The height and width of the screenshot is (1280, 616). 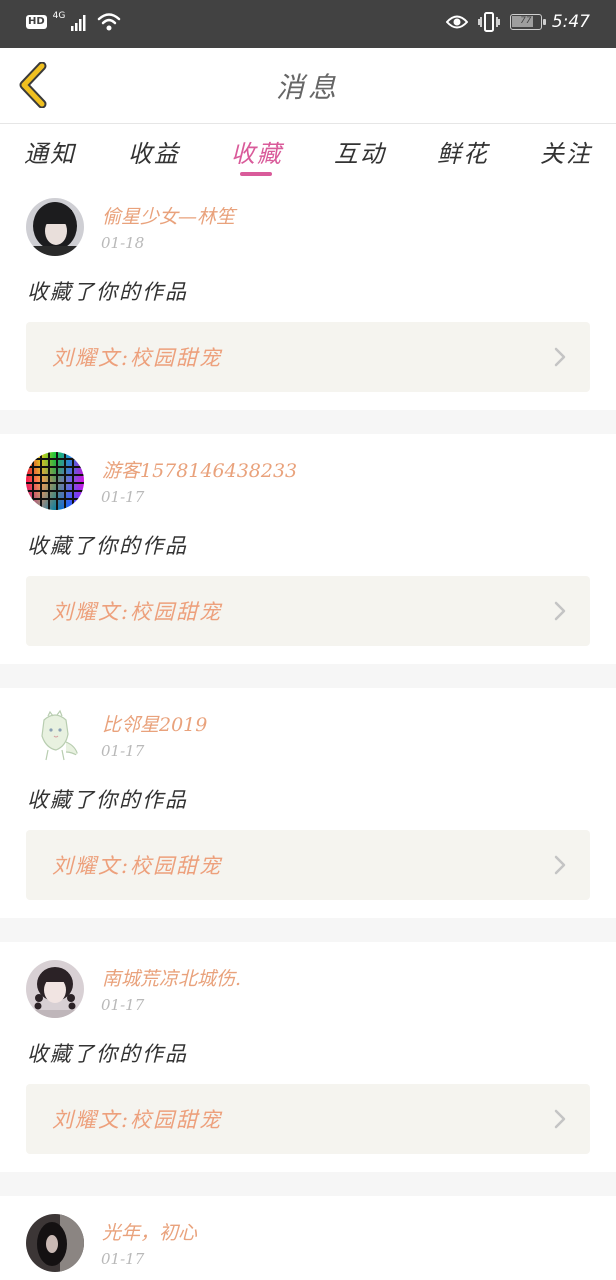 What do you see at coordinates (154, 151) in the screenshot?
I see `tab-earnings: 收益` at bounding box center [154, 151].